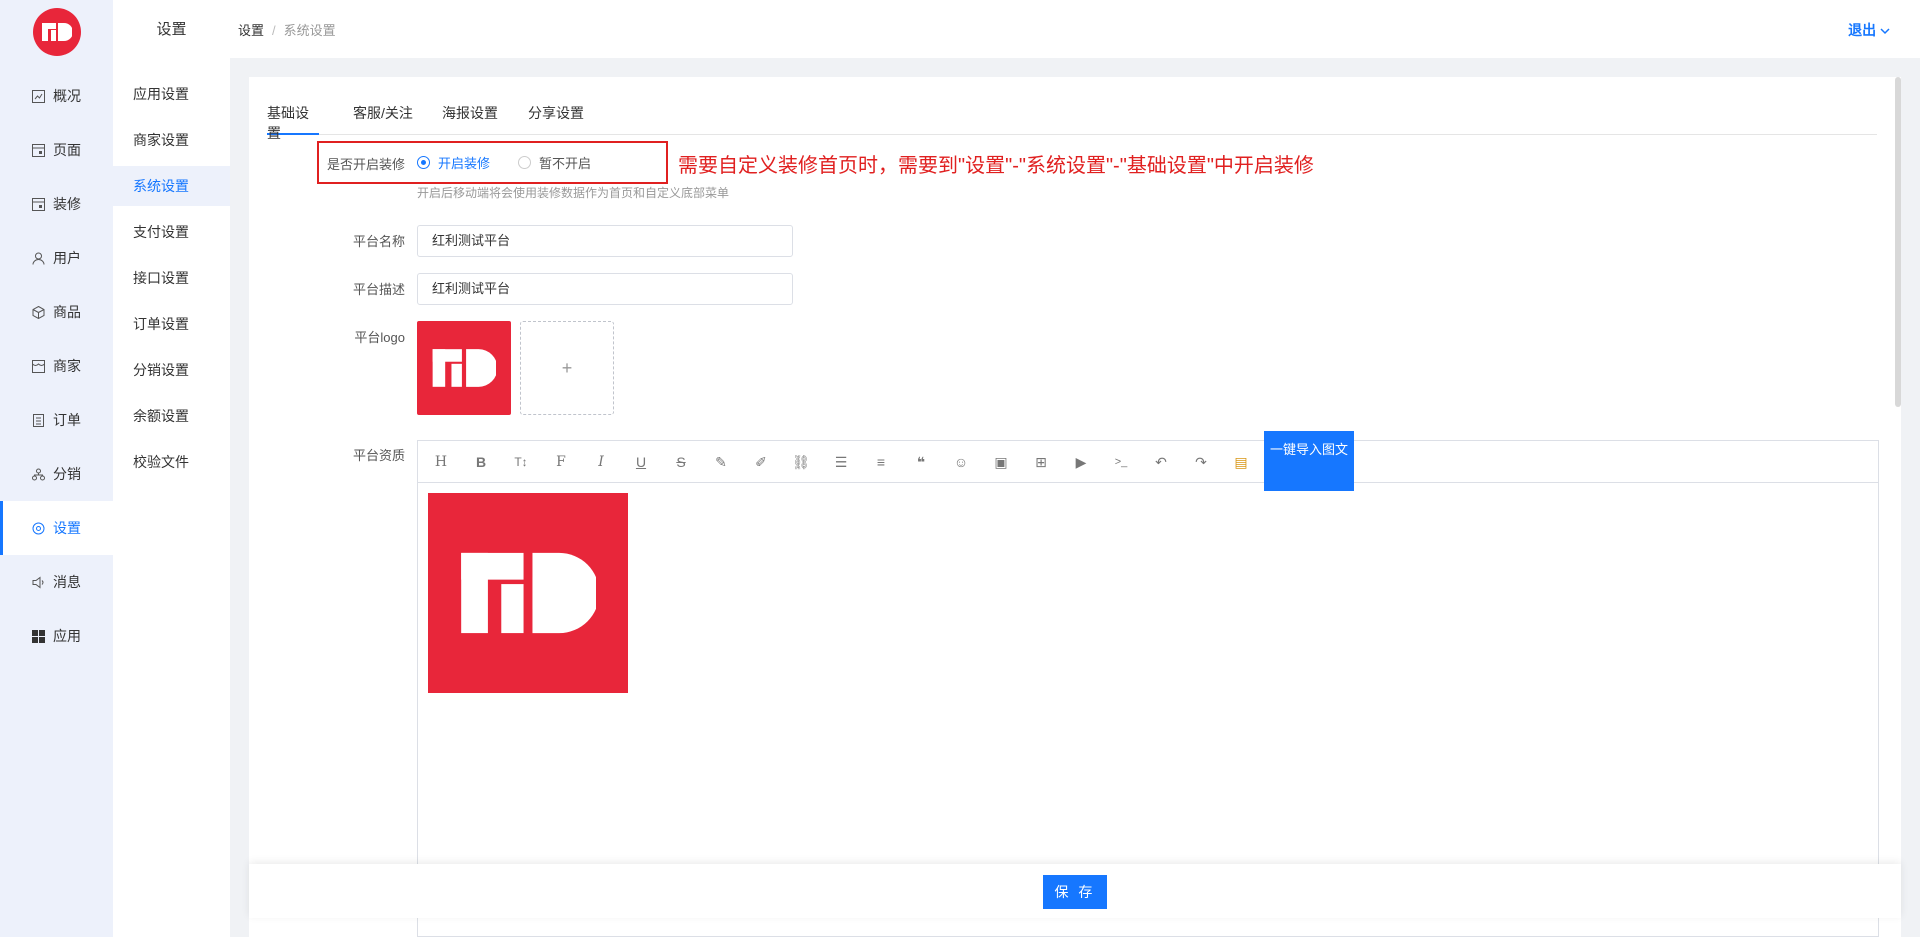 Image resolution: width=1920 pixels, height=937 pixels. I want to click on sidebar-item-apps: 应用, so click(56, 636).